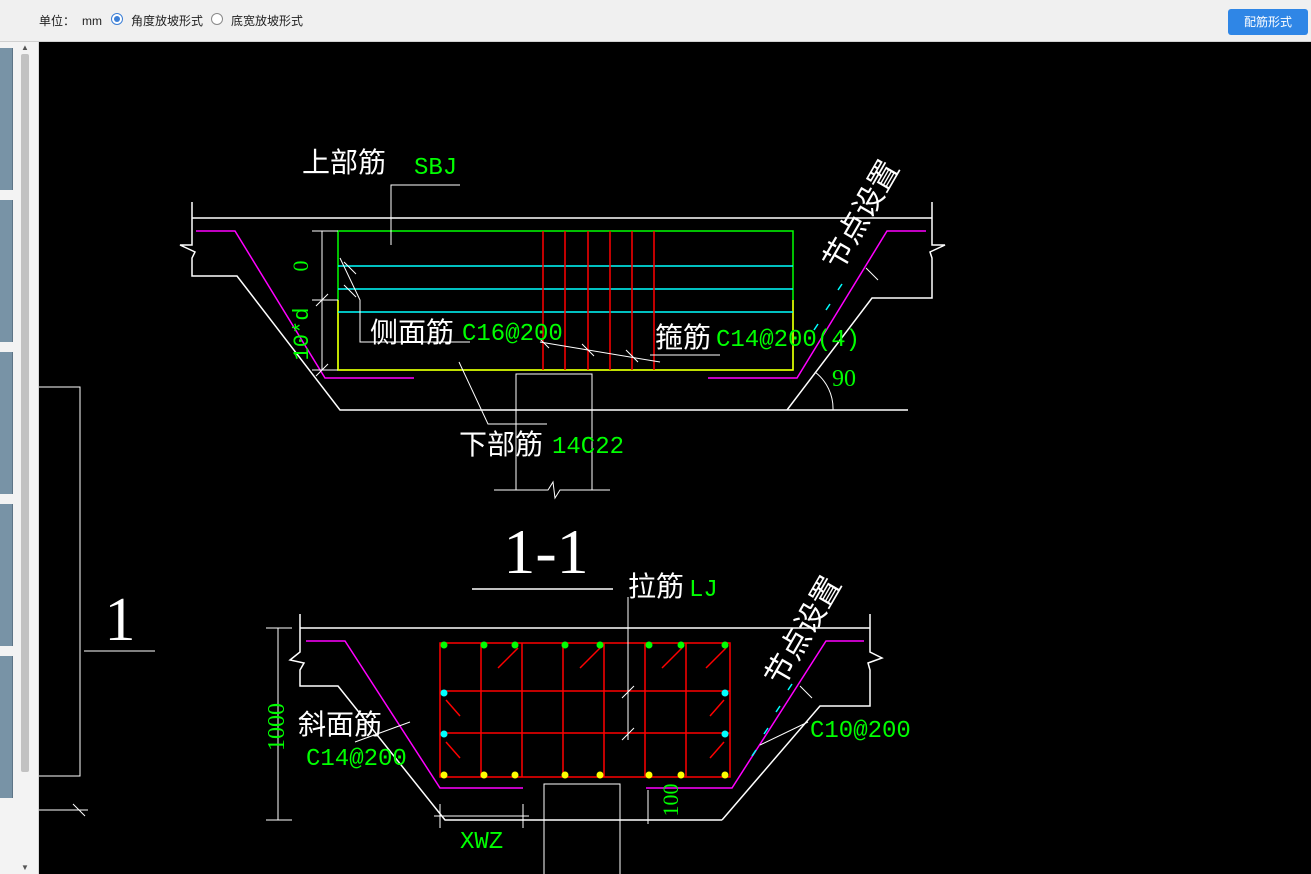 The width and height of the screenshot is (1311, 874). What do you see at coordinates (512, 334) in the screenshot?
I see `side-bar-spec: C16@200` at bounding box center [512, 334].